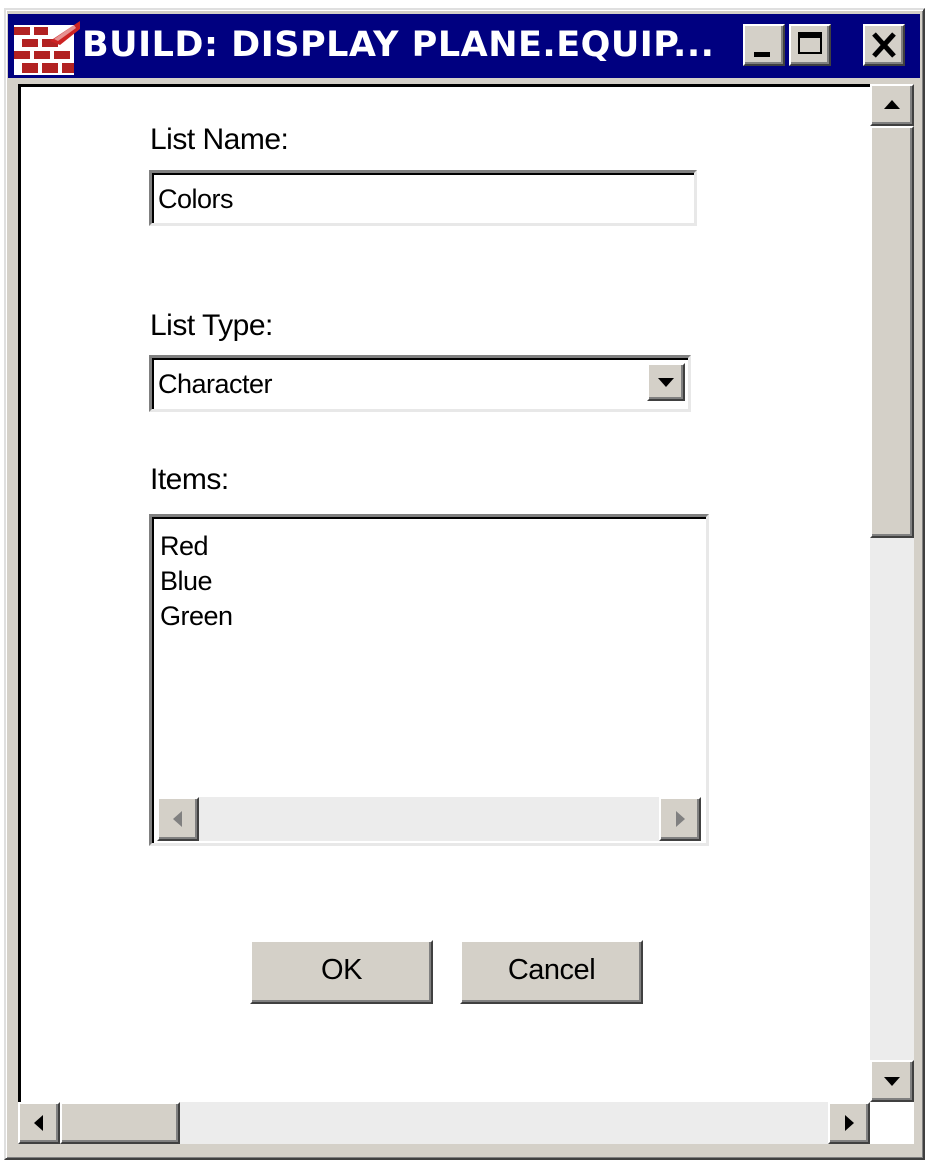 The width and height of the screenshot is (934, 1170). I want to click on arrow-down-icon, so click(892, 1081).